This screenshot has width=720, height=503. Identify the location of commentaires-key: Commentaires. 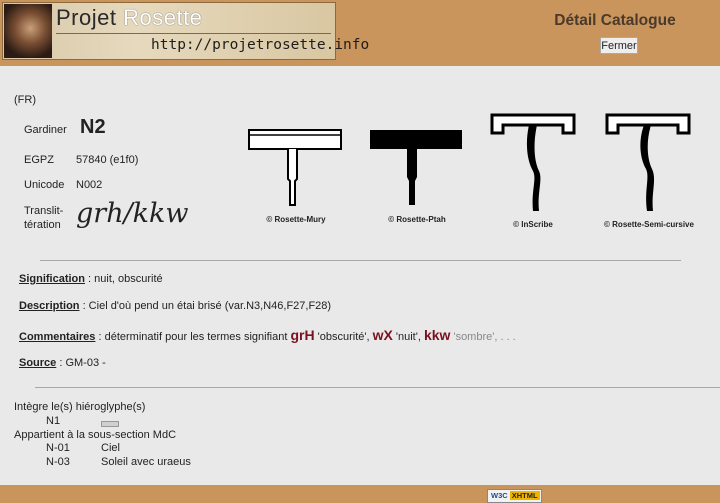
(57, 337).